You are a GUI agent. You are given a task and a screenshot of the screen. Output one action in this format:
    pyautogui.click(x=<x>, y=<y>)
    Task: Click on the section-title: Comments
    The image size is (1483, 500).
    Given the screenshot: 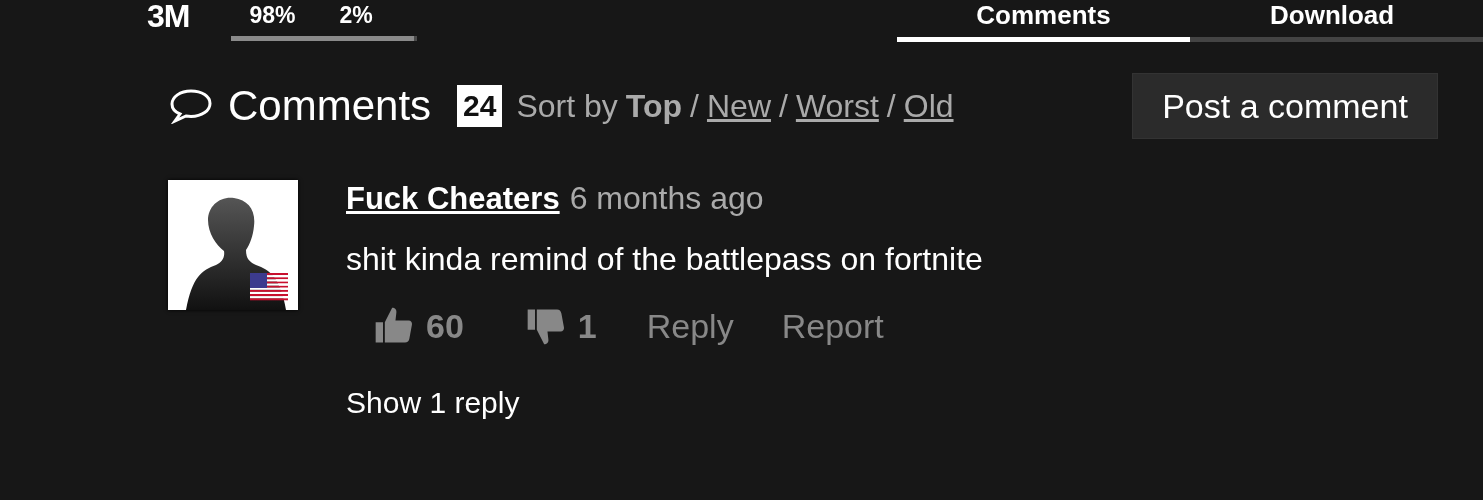 What is the action you would take?
    pyautogui.click(x=330, y=106)
    